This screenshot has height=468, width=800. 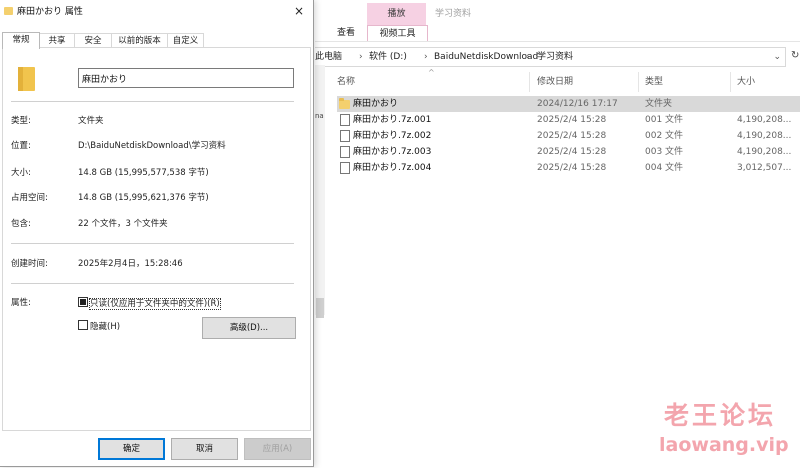 What do you see at coordinates (21, 303) in the screenshot?
I see `attributes-label: 属性:` at bounding box center [21, 303].